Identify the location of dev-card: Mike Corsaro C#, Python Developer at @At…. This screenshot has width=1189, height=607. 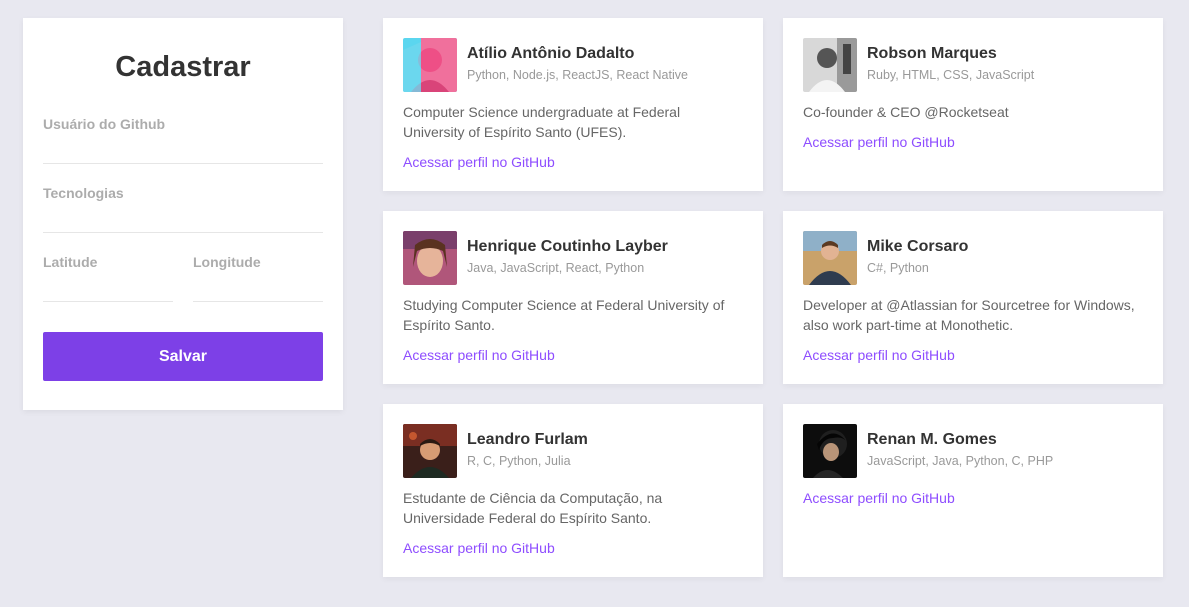
(973, 297).